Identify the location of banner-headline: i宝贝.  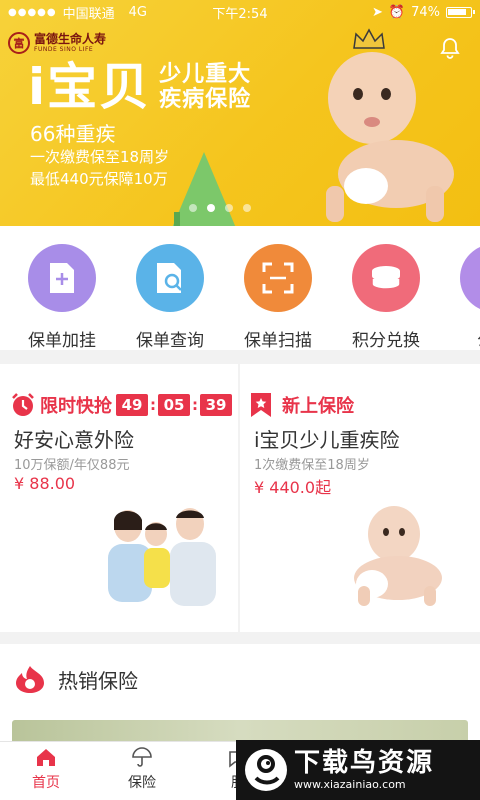
(90, 87).